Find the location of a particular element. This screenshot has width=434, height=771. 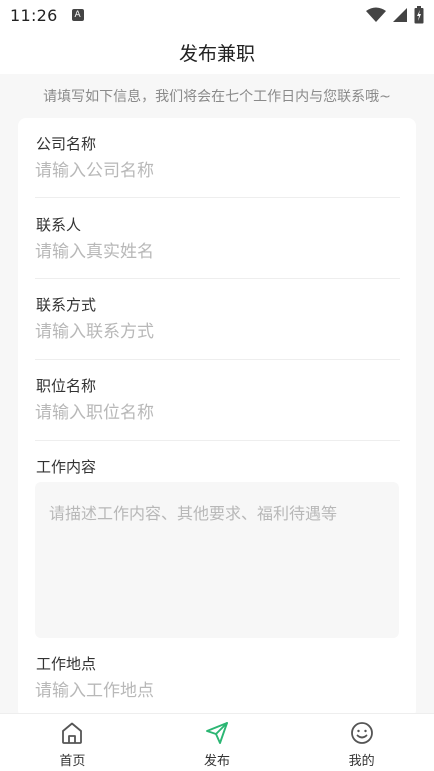

send-icon is located at coordinates (217, 733).